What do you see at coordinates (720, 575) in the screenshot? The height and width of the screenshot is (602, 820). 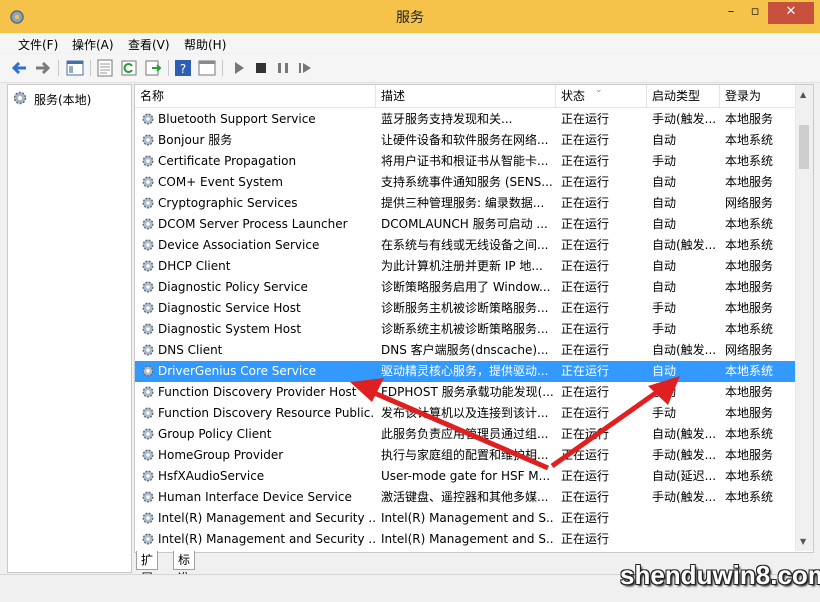 I see `watermark: shenduwin8.com` at bounding box center [720, 575].